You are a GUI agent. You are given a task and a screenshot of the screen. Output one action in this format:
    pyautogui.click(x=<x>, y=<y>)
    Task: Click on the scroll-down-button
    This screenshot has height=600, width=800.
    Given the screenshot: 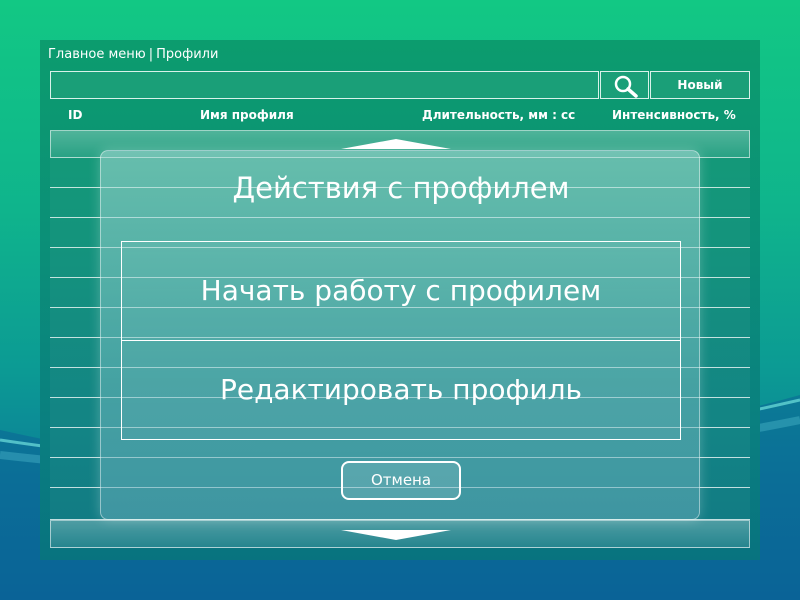 What is the action you would take?
    pyautogui.click(x=400, y=534)
    